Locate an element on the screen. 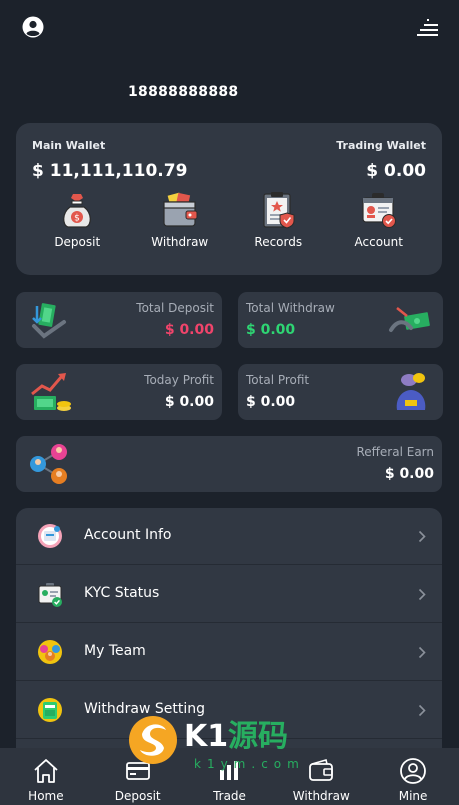  nav-mine: Mine is located at coordinates (413, 776).